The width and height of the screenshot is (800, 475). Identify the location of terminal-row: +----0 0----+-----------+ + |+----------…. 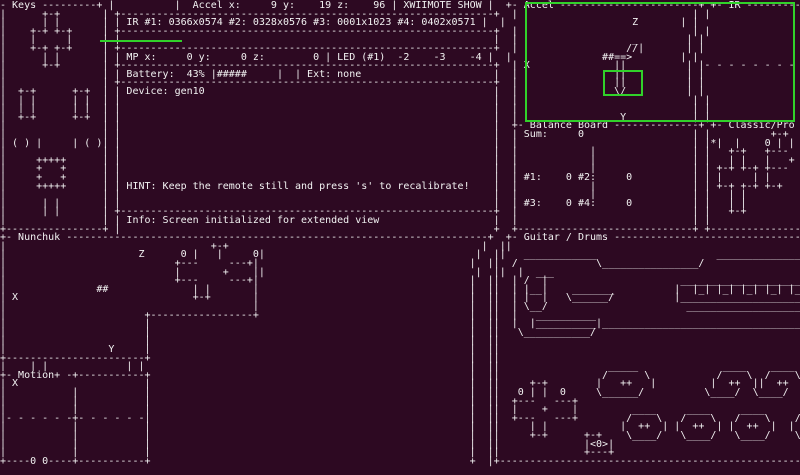
(400, 461).